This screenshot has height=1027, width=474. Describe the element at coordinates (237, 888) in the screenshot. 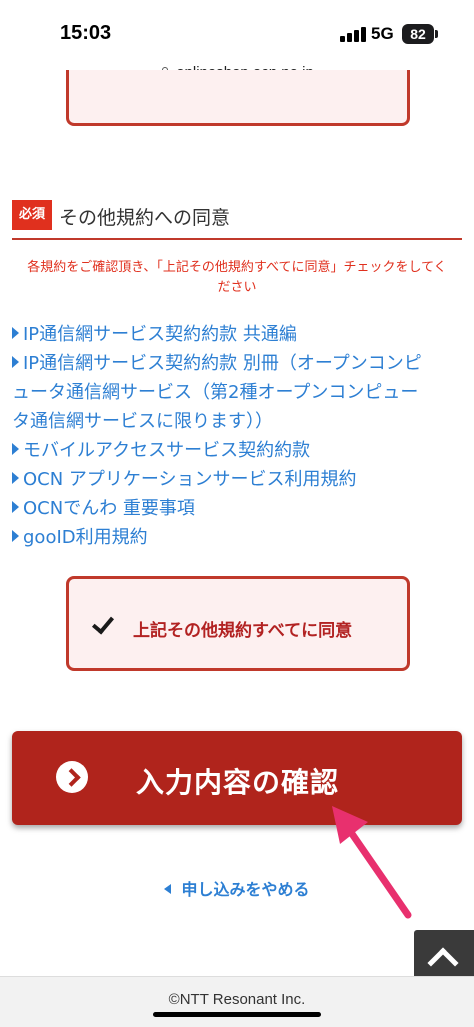

I see `cancel-application-link: 申し込みをやめる` at that location.